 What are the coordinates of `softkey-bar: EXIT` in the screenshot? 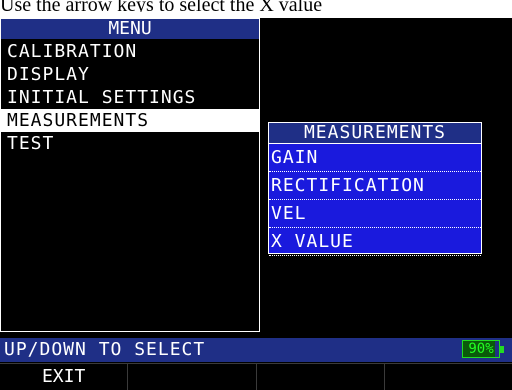 It's located at (256, 376).